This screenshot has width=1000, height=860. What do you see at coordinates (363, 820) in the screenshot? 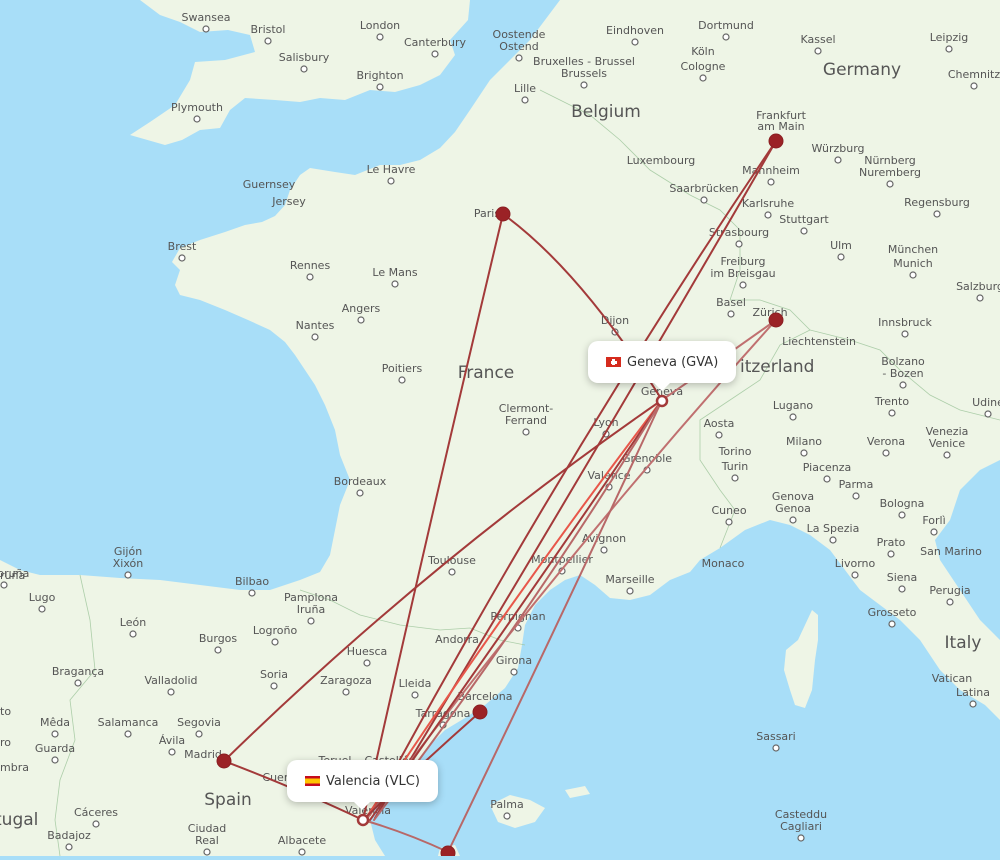
I see `airport-marker-valencia-destination` at bounding box center [363, 820].